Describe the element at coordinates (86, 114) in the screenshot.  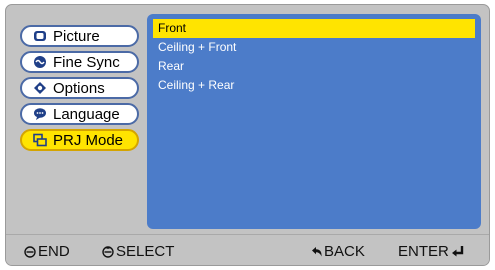
I see `menu-item-label: Language` at that location.